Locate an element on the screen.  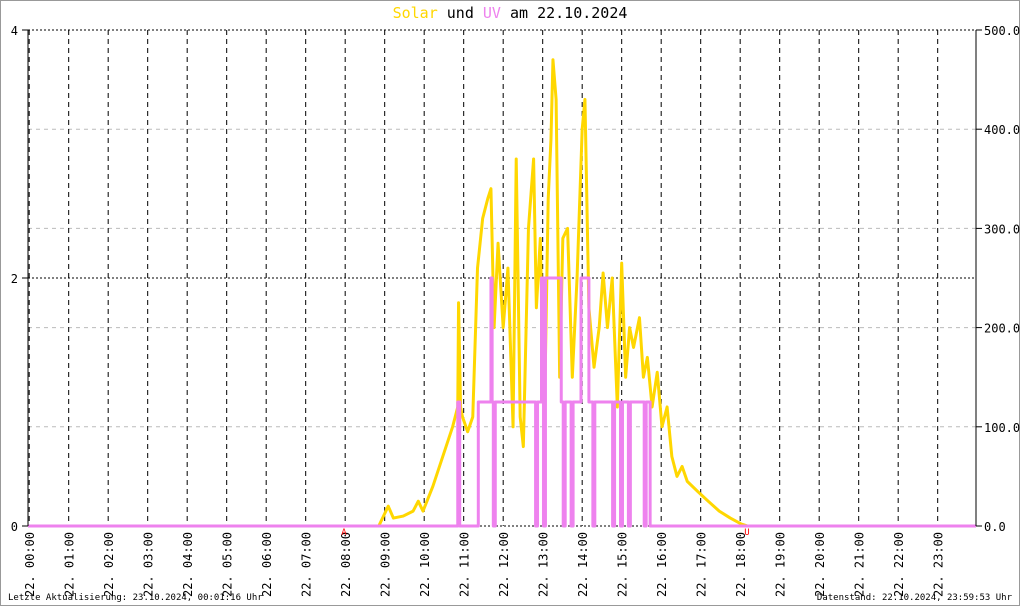
x-axis-label: 22. 21:00 is located at coordinates (860, 564).